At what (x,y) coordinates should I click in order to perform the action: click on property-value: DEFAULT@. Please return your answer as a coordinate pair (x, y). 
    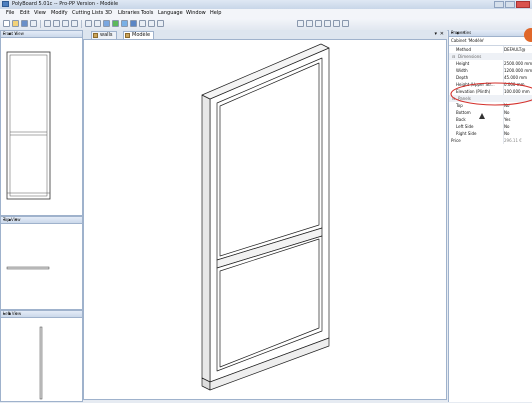
    Looking at the image, I should click on (518, 49).